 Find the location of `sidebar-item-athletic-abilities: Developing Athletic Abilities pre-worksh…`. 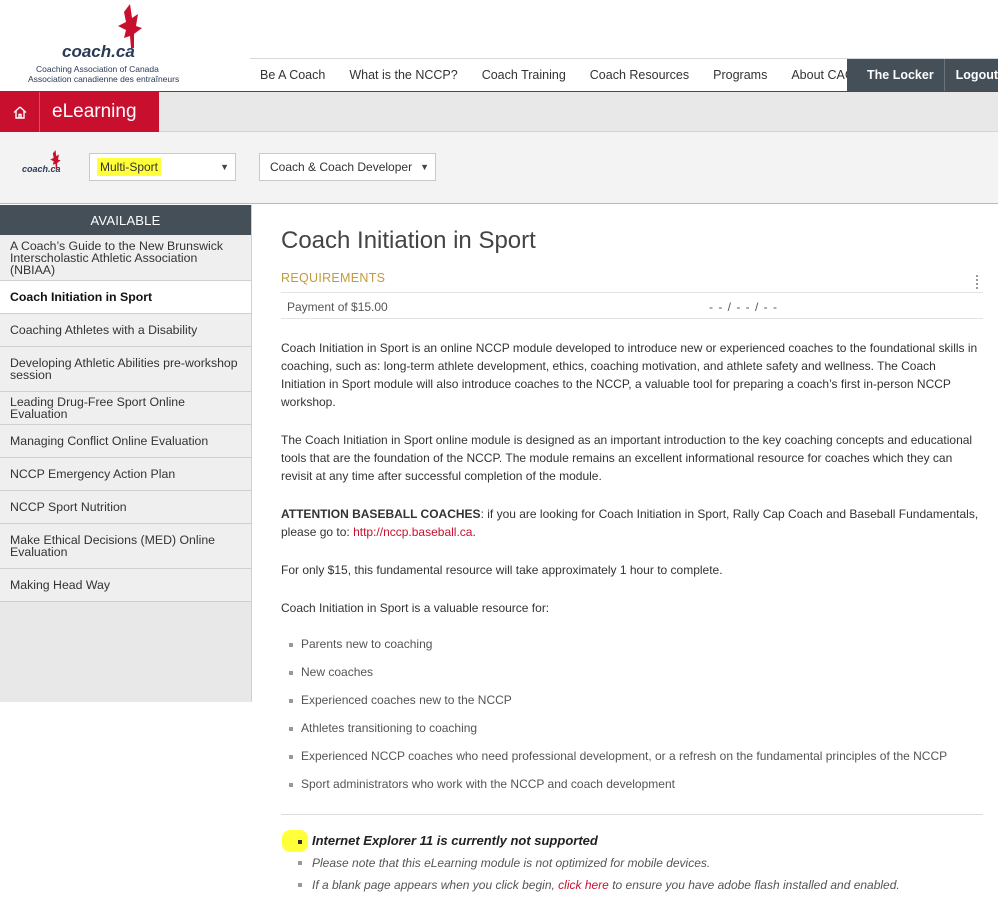

sidebar-item-athletic-abilities: Developing Athletic Abilities pre-worksh… is located at coordinates (125, 369).